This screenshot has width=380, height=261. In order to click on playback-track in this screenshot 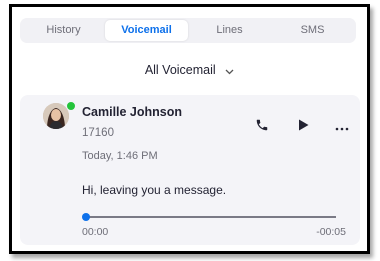, I will do `click(211, 217)`.